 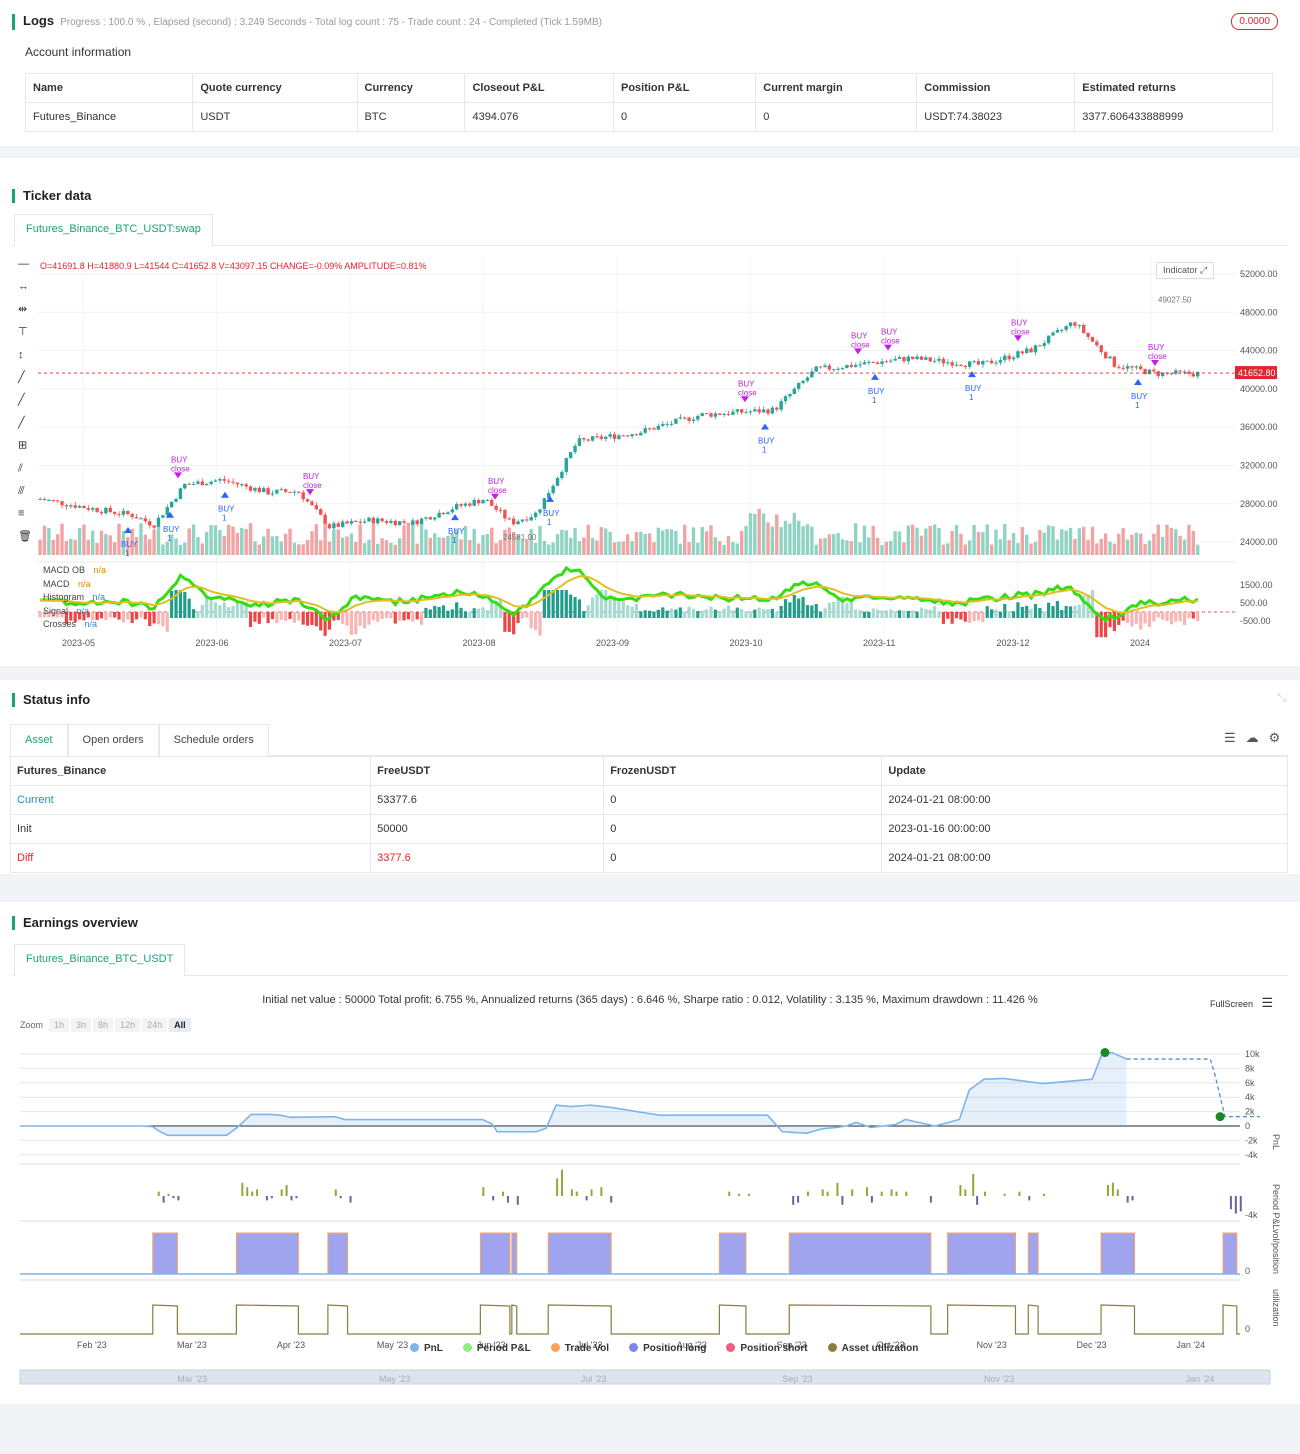 I want to click on fullscreen-button: FullScreen ☰, so click(x=1241, y=1003).